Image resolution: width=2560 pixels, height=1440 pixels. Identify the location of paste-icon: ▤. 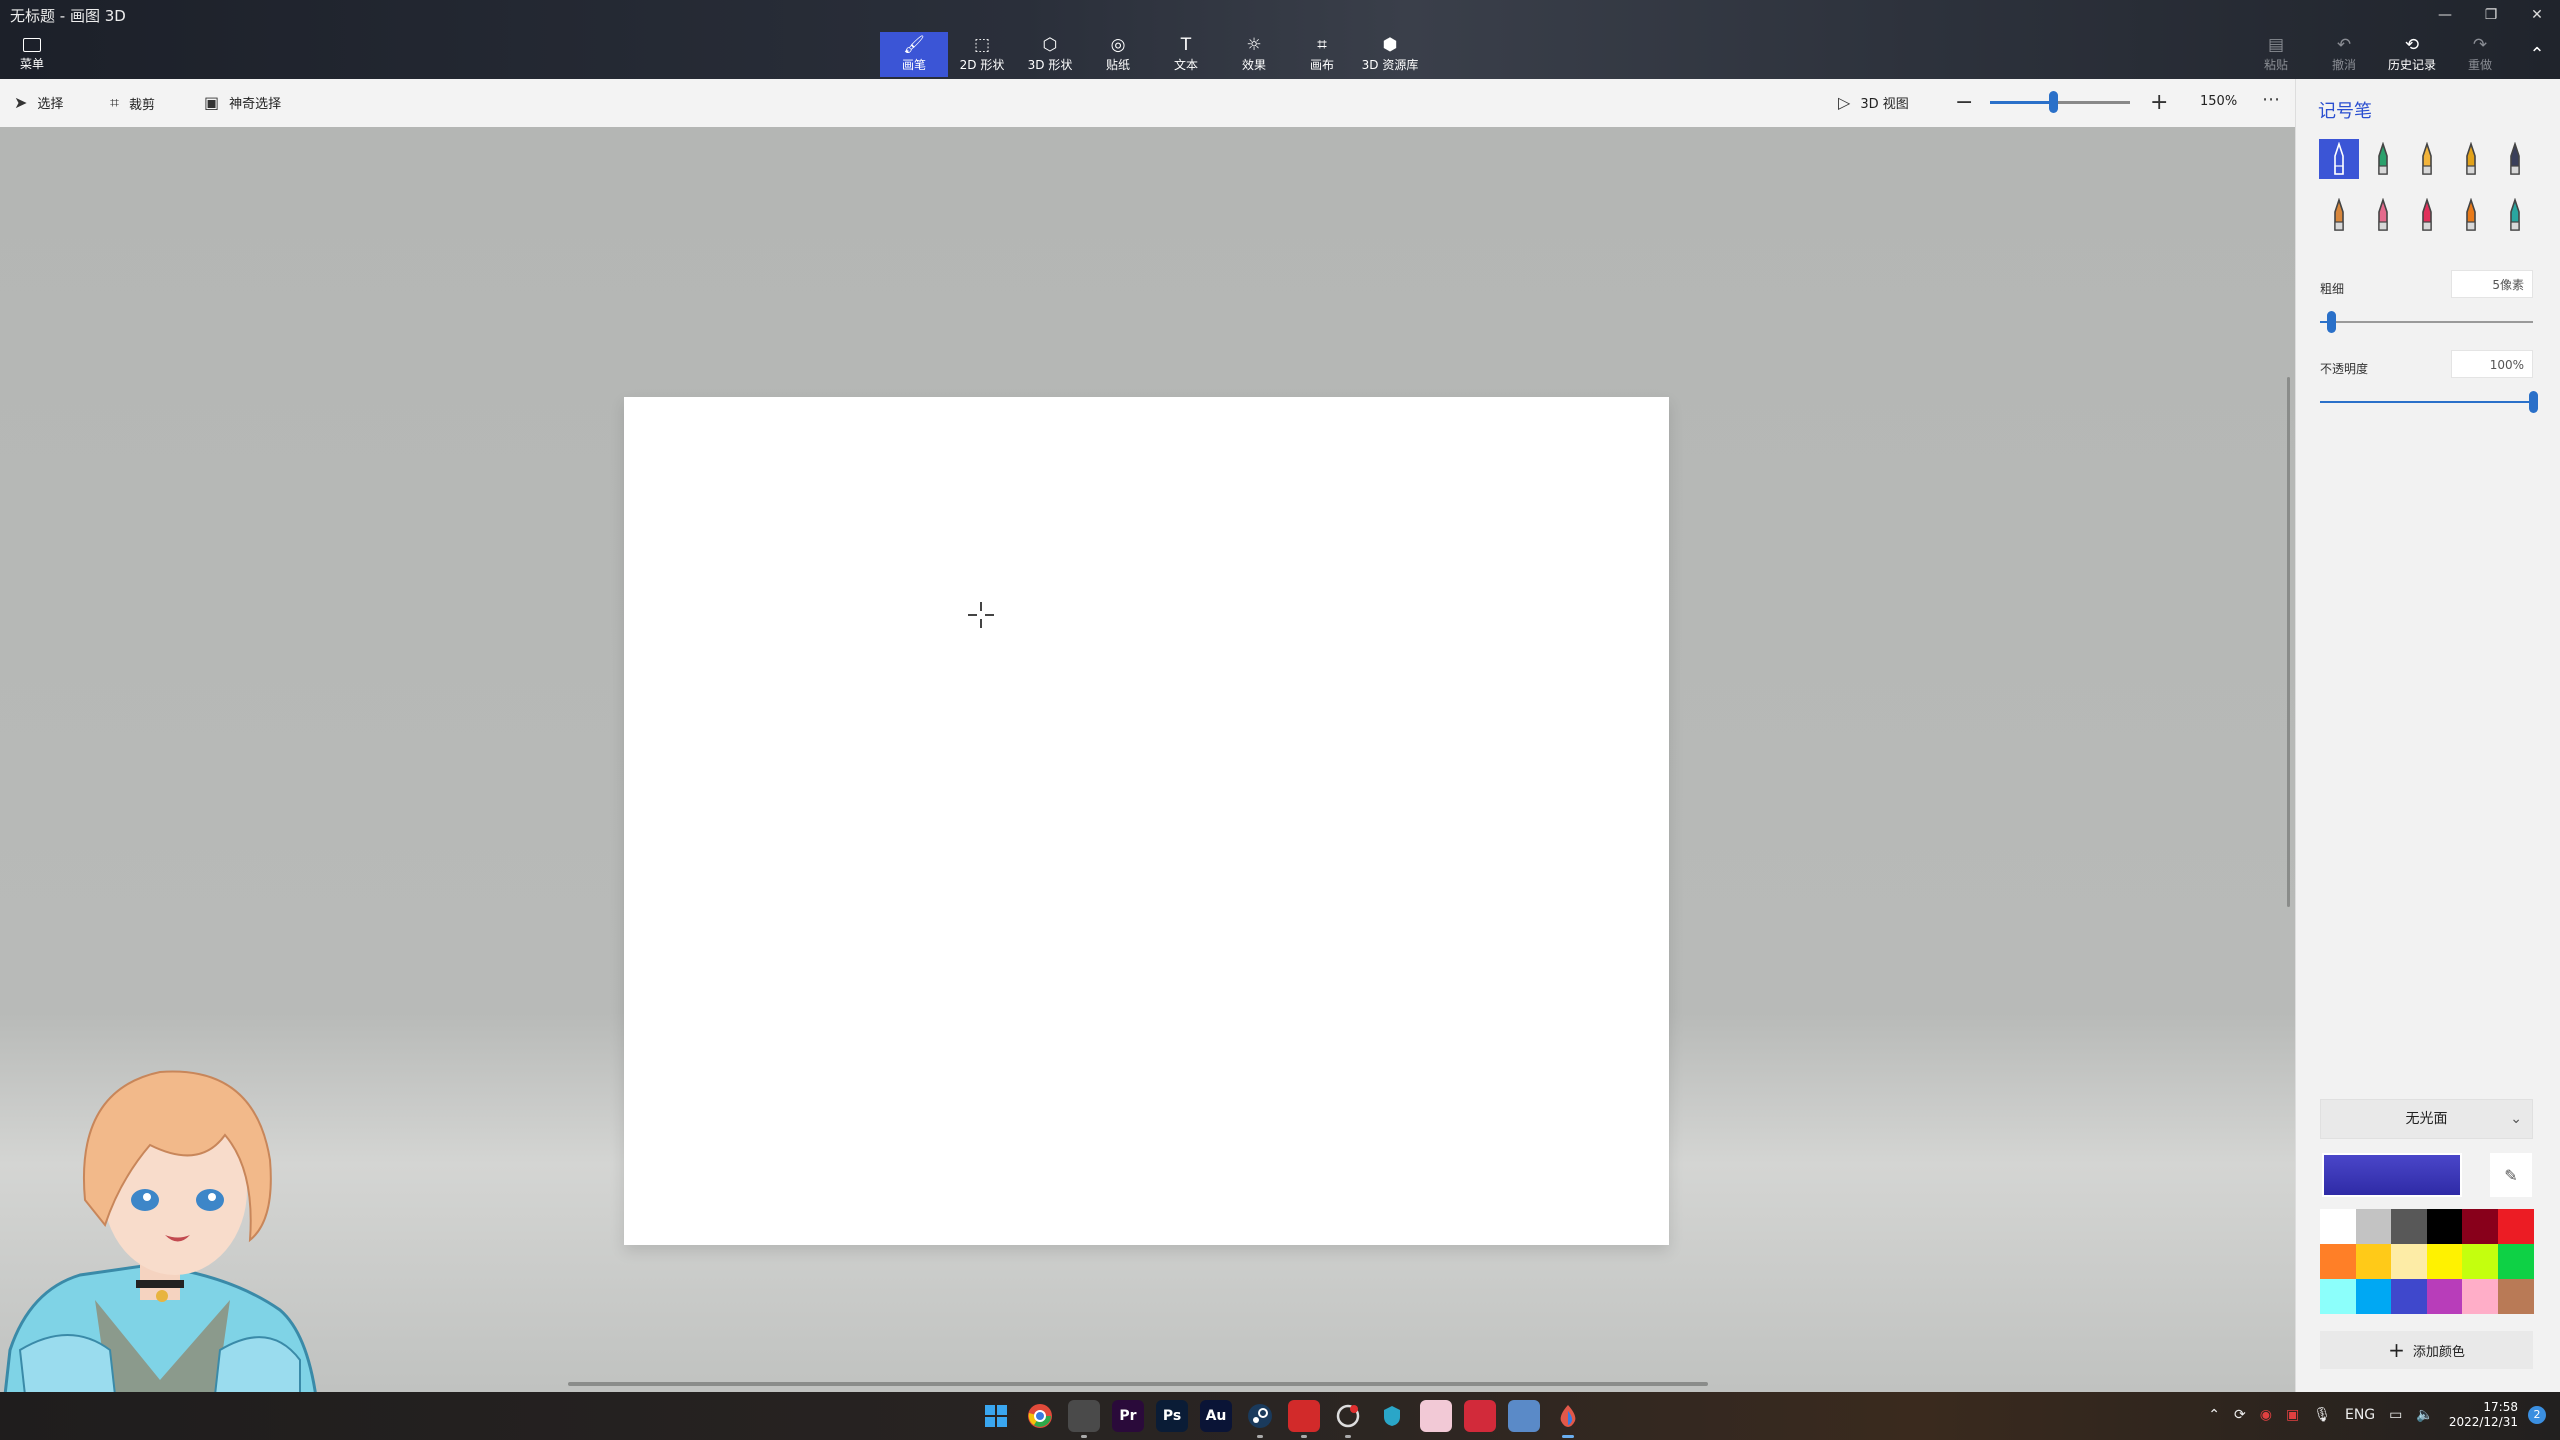
(2276, 45).